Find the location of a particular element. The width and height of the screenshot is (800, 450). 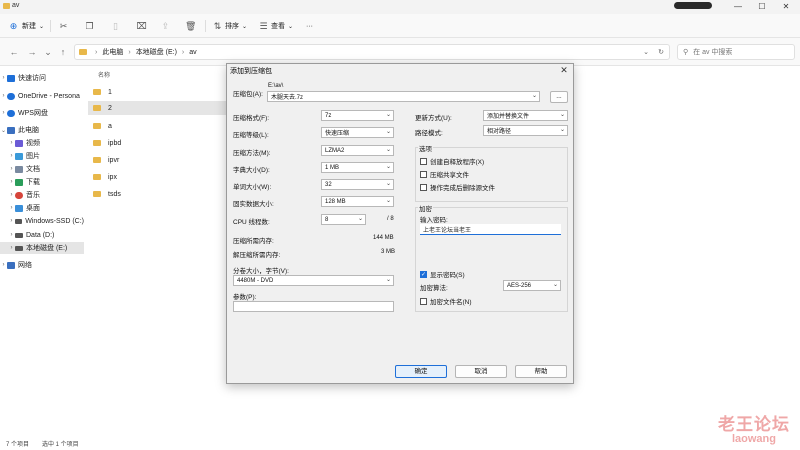

list-item: a is located at coordinates (157, 126).